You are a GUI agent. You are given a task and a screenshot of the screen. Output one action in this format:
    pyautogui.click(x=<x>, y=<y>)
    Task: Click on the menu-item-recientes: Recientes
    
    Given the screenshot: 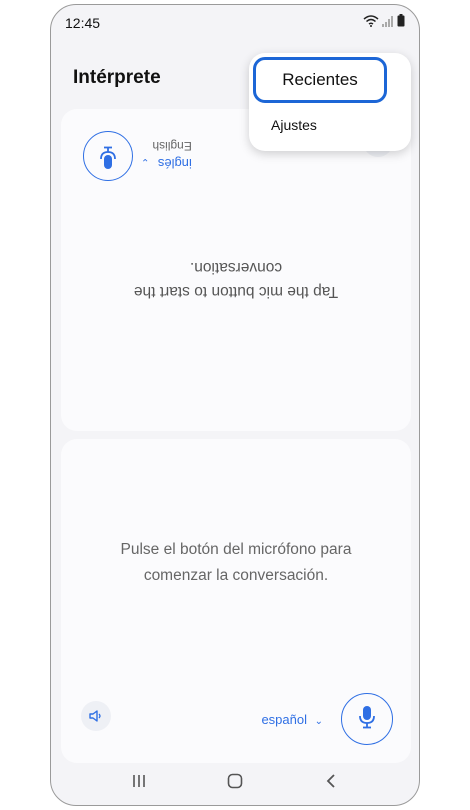 What is the action you would take?
    pyautogui.click(x=320, y=80)
    